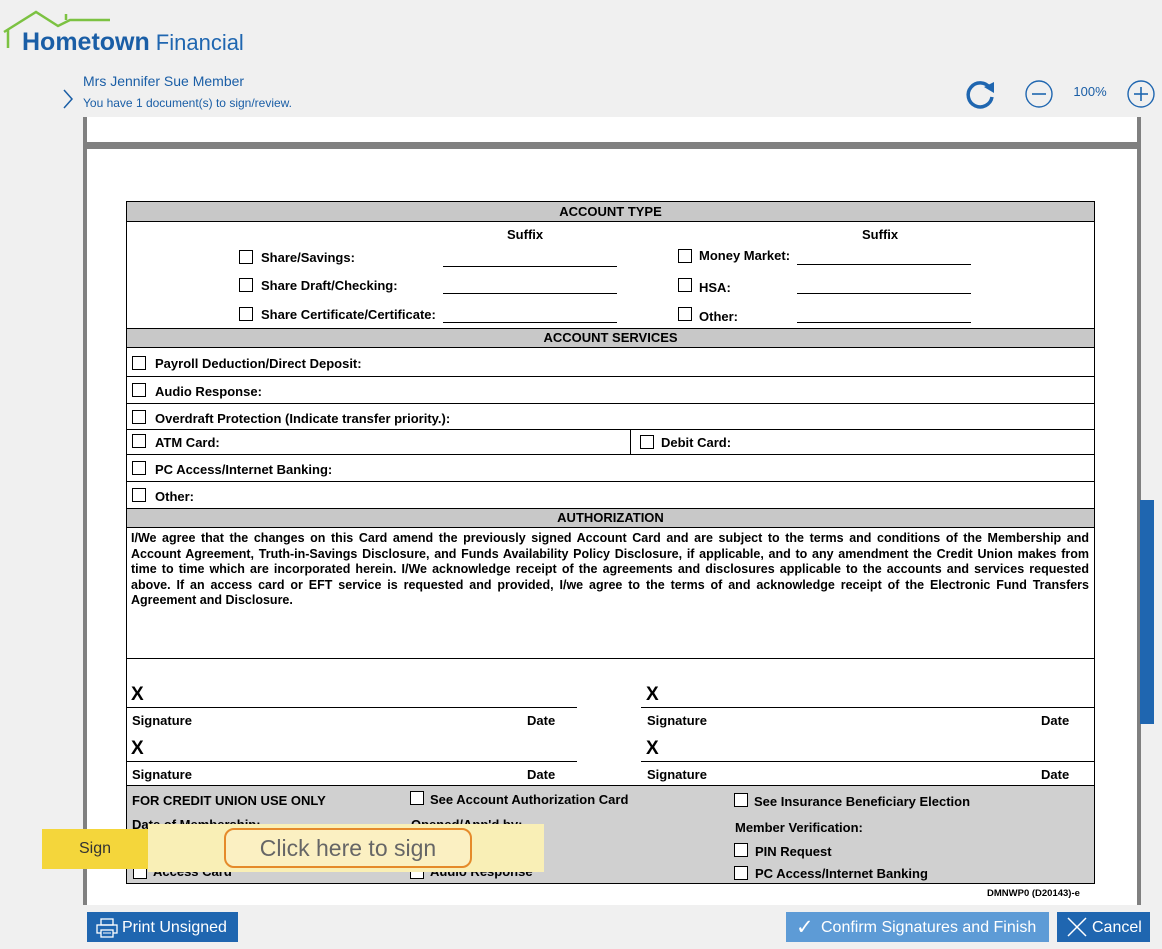 Image resolution: width=1162 pixels, height=949 pixels. Describe the element at coordinates (793, 851) in the screenshot. I see `label-pin-request: PIN Request` at that location.